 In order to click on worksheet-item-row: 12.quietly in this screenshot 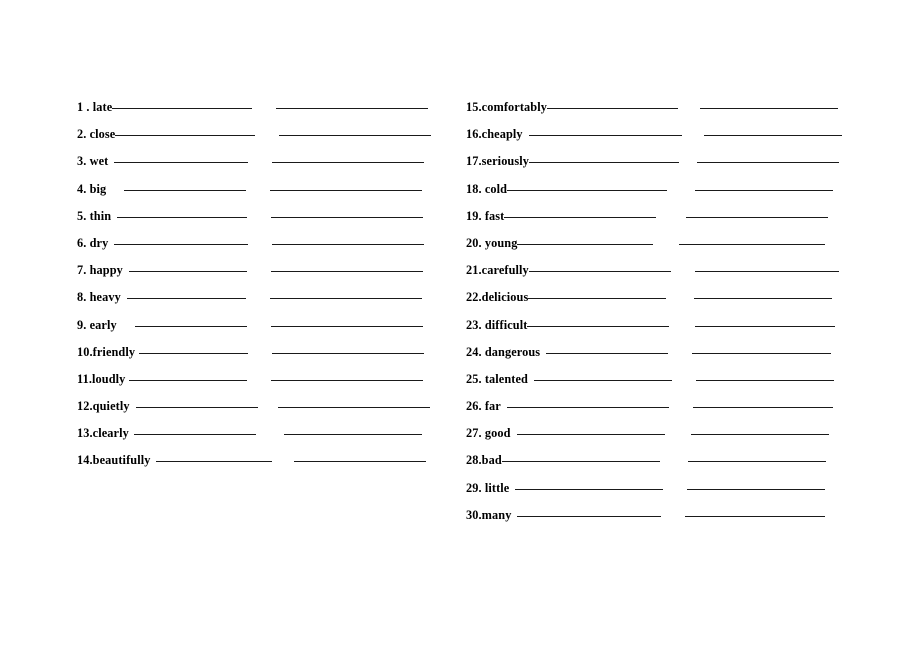, I will do `click(267, 412)`.